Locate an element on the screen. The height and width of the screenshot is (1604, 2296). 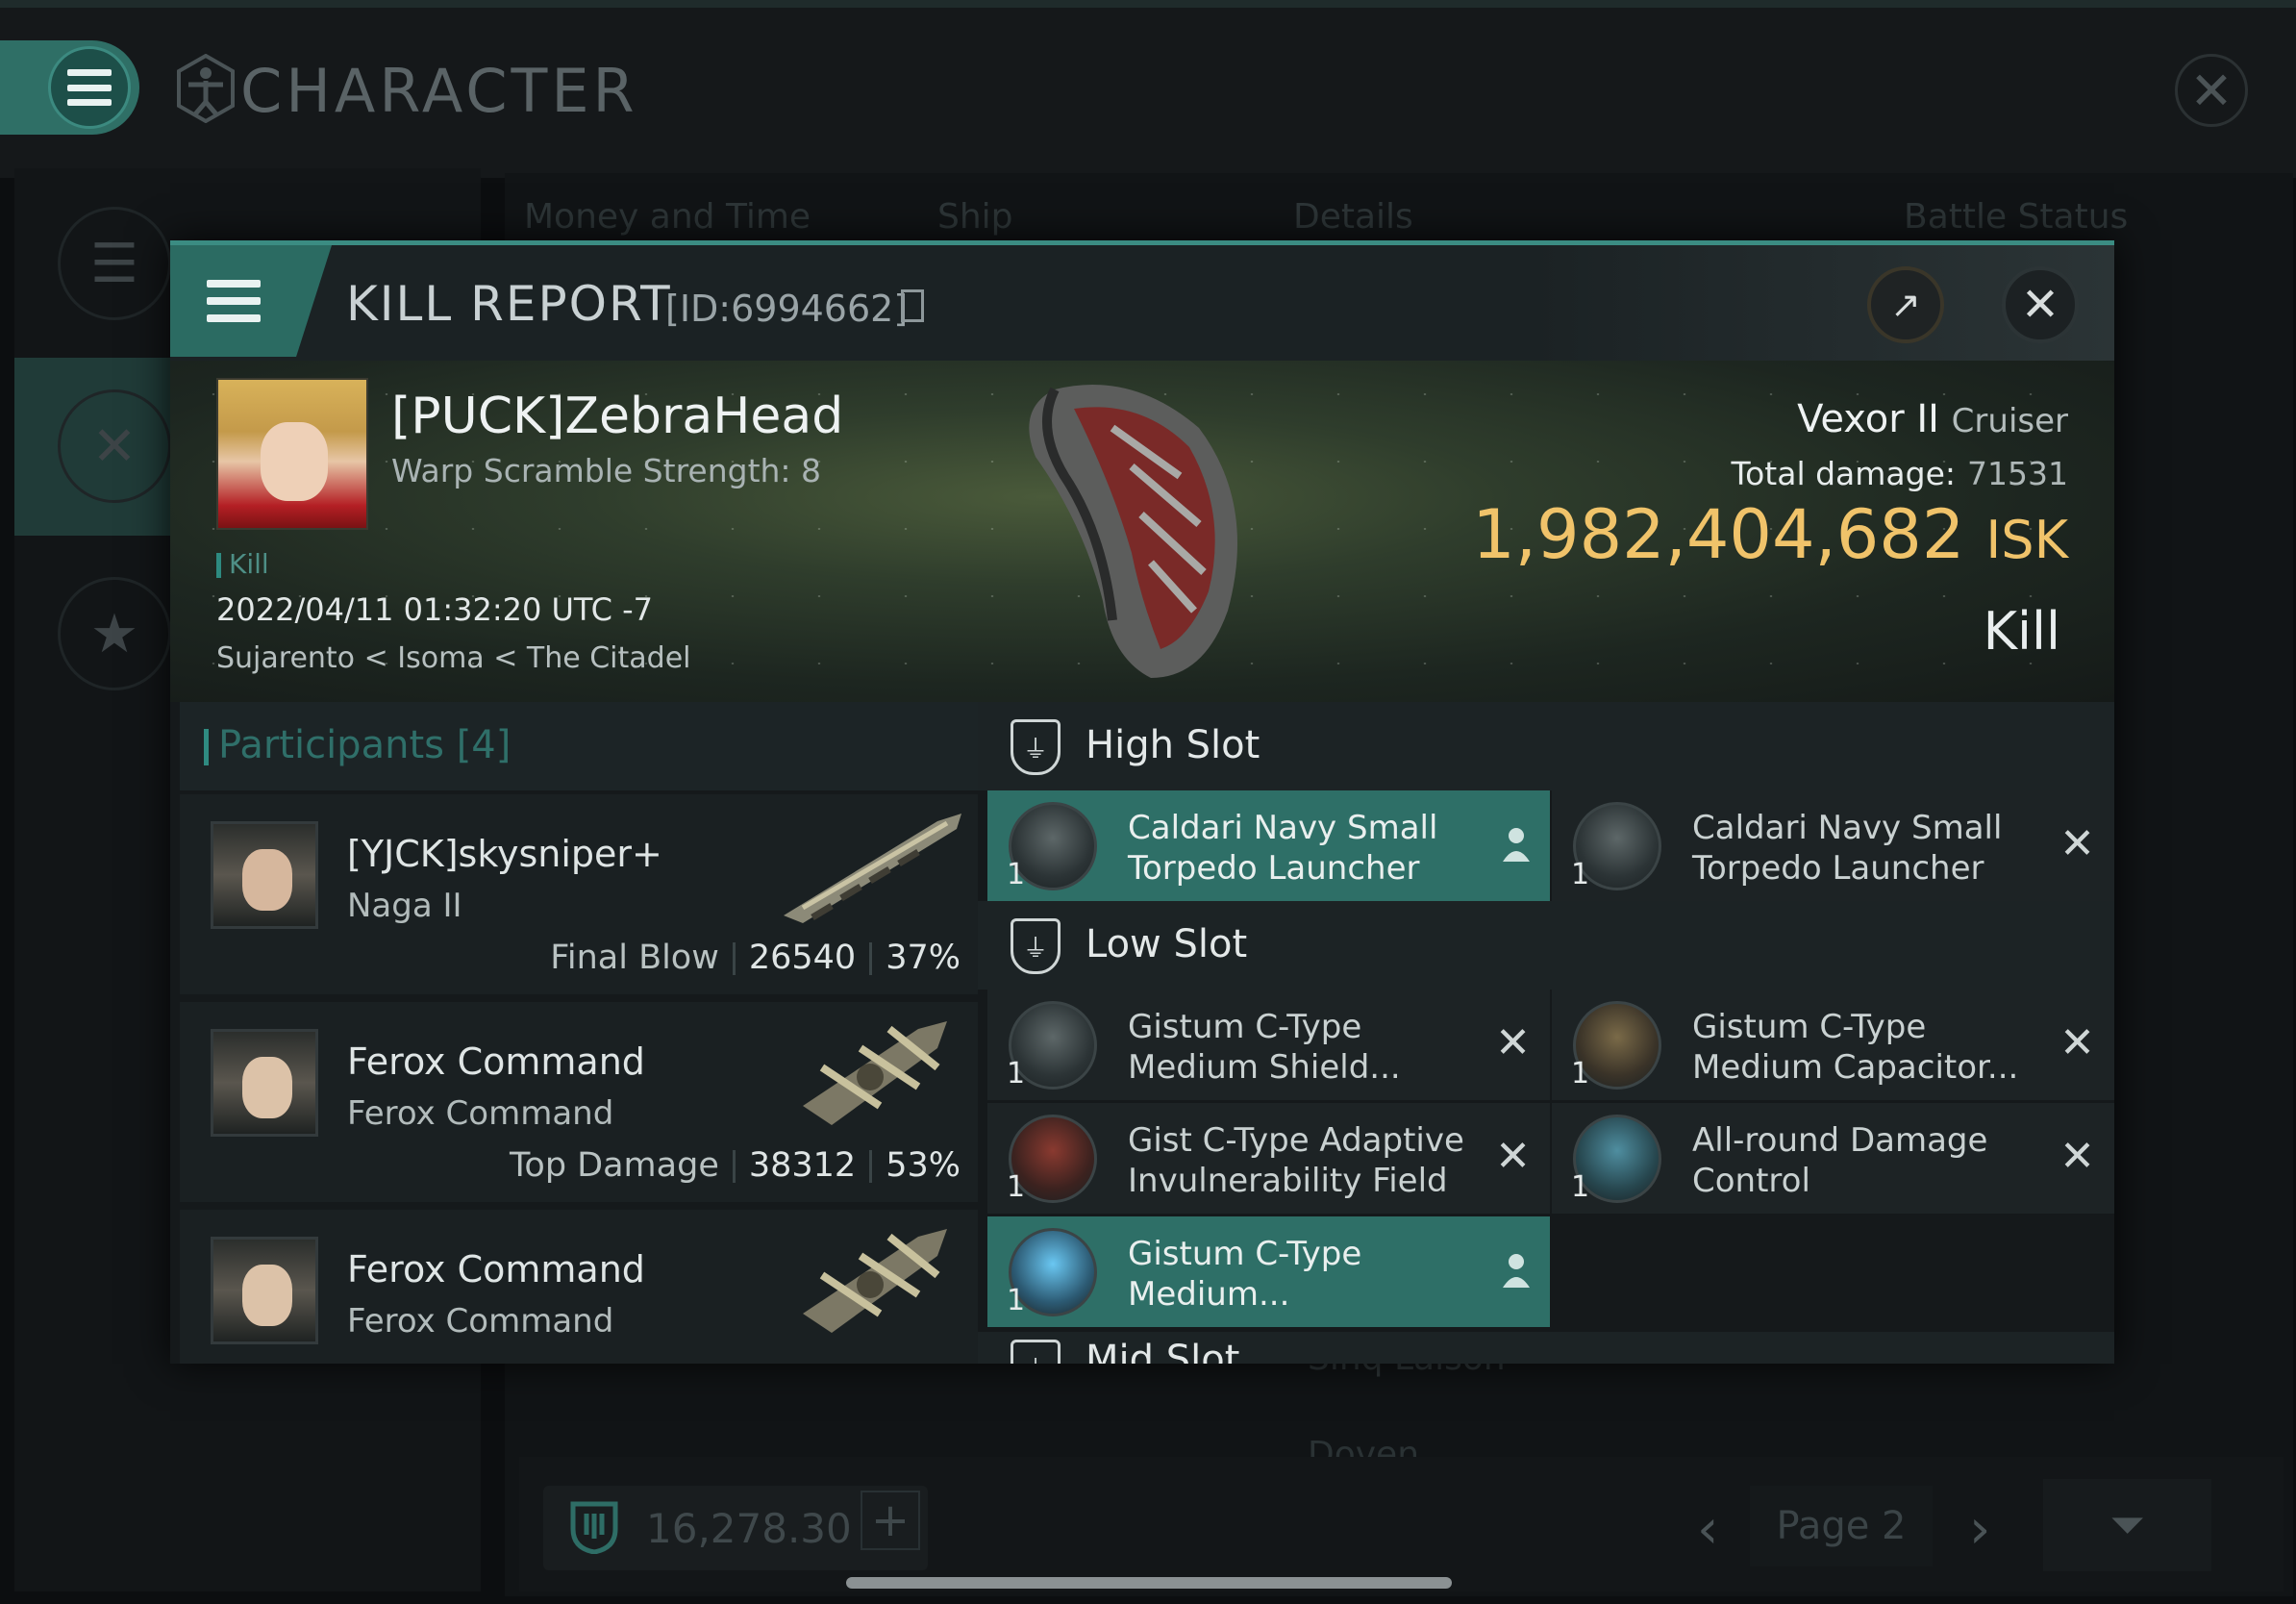
mid-slot-icon: ⏚ is located at coordinates (1036, 1352).